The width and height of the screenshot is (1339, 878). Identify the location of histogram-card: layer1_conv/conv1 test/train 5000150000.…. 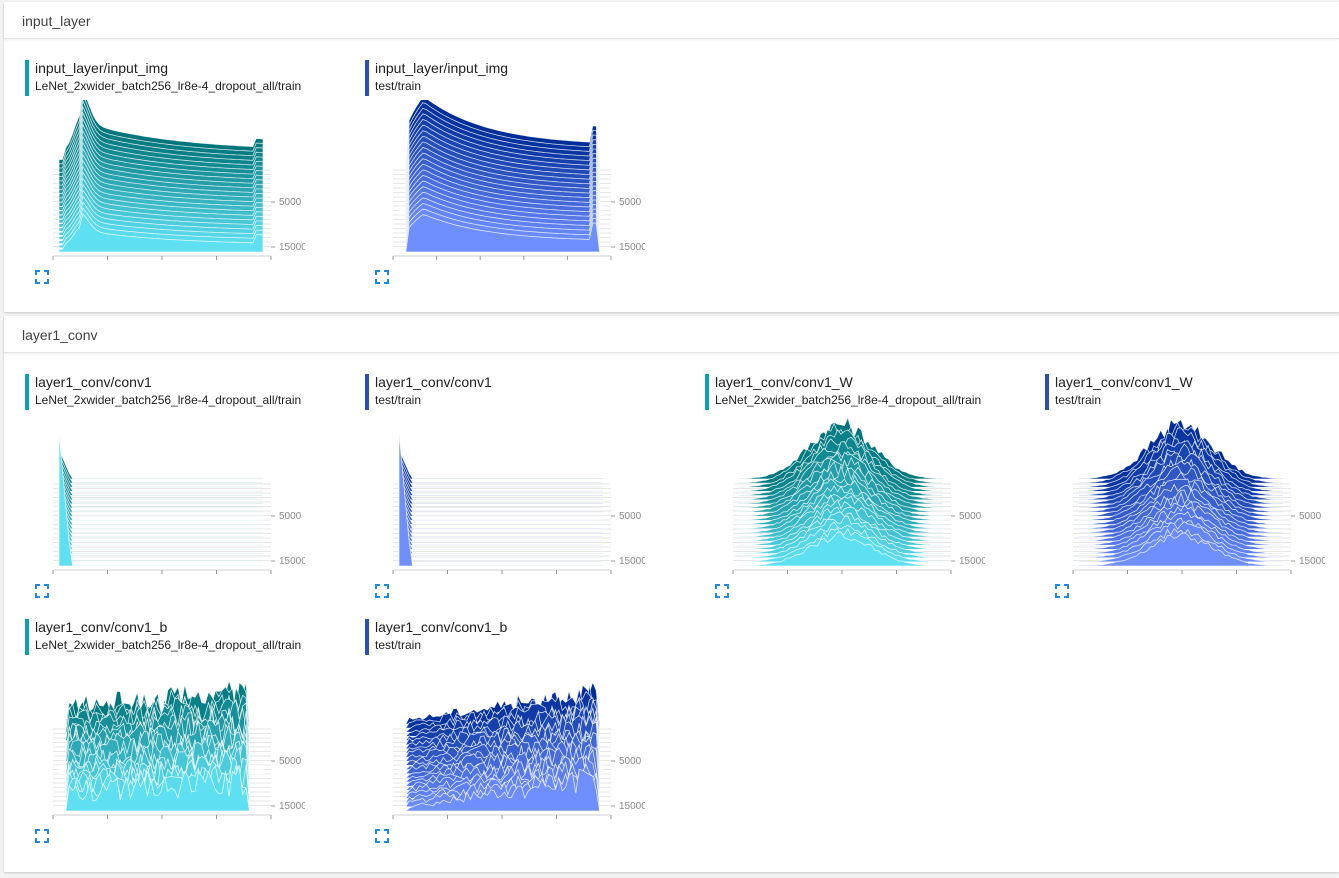
(495, 490).